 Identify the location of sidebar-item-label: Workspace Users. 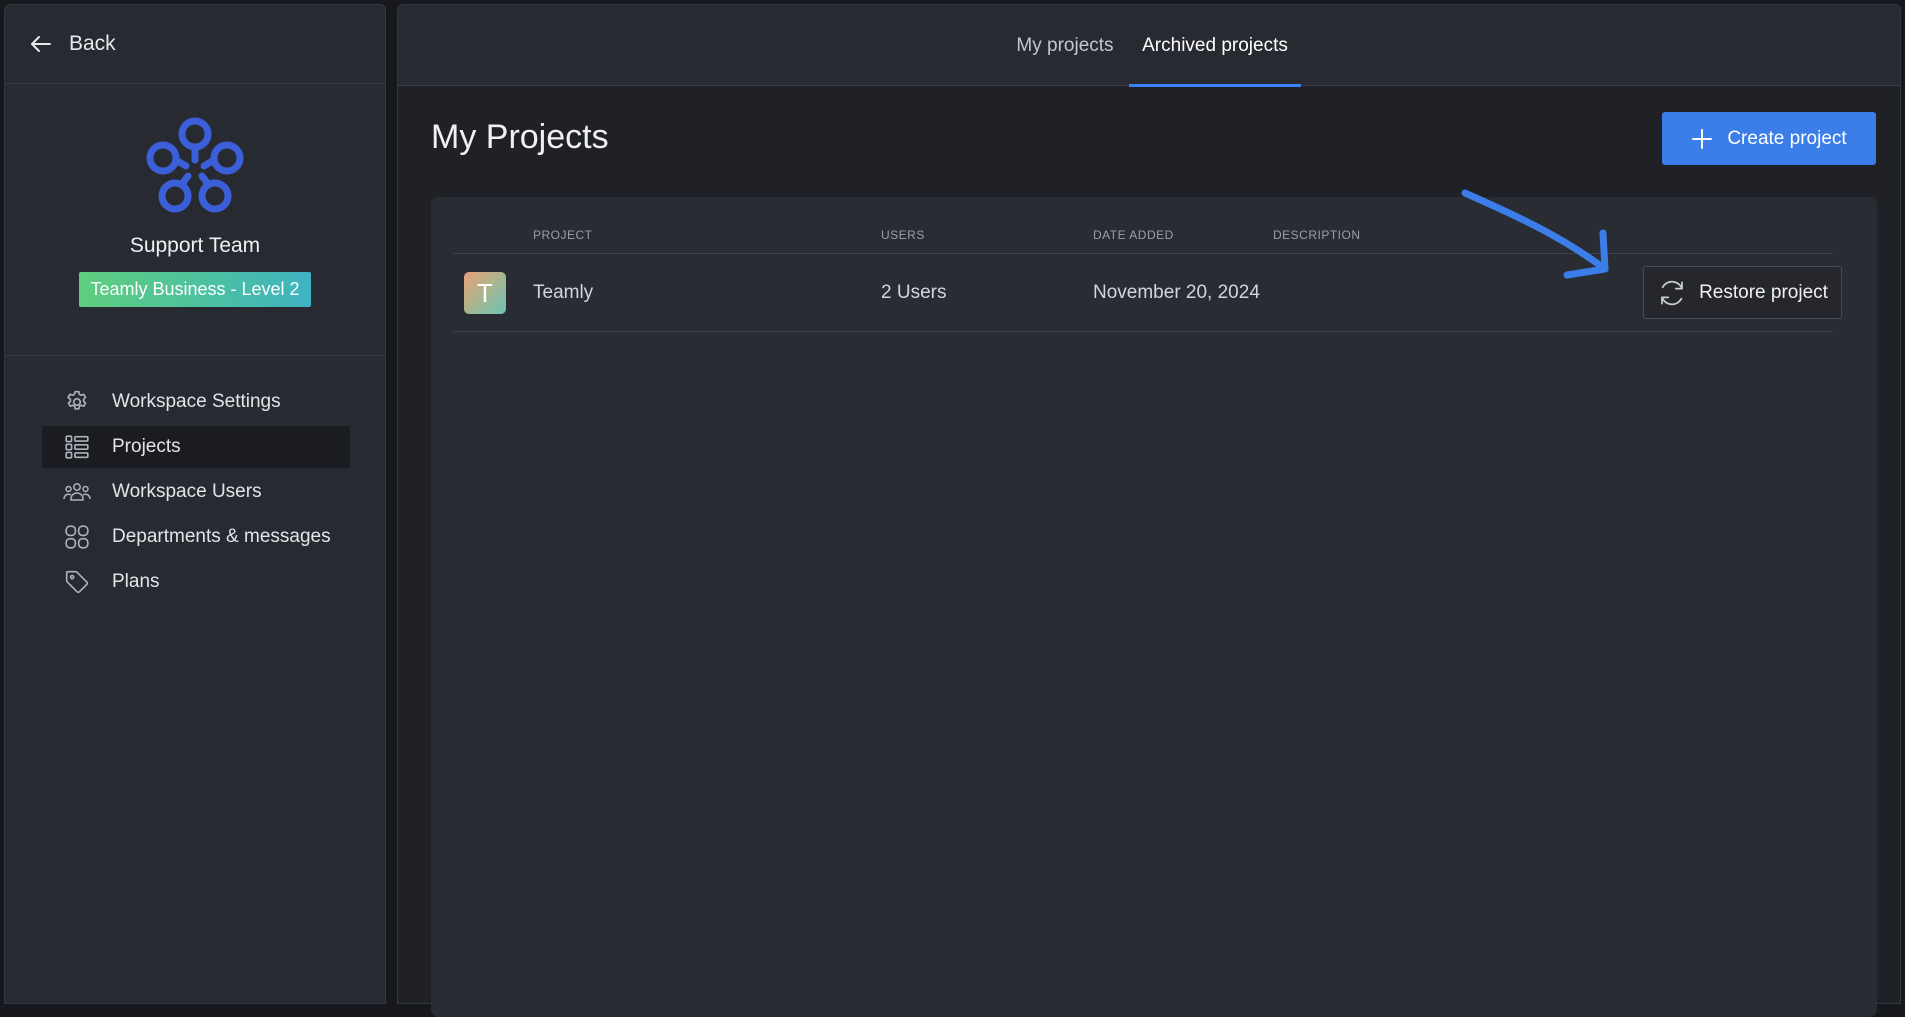
(187, 491).